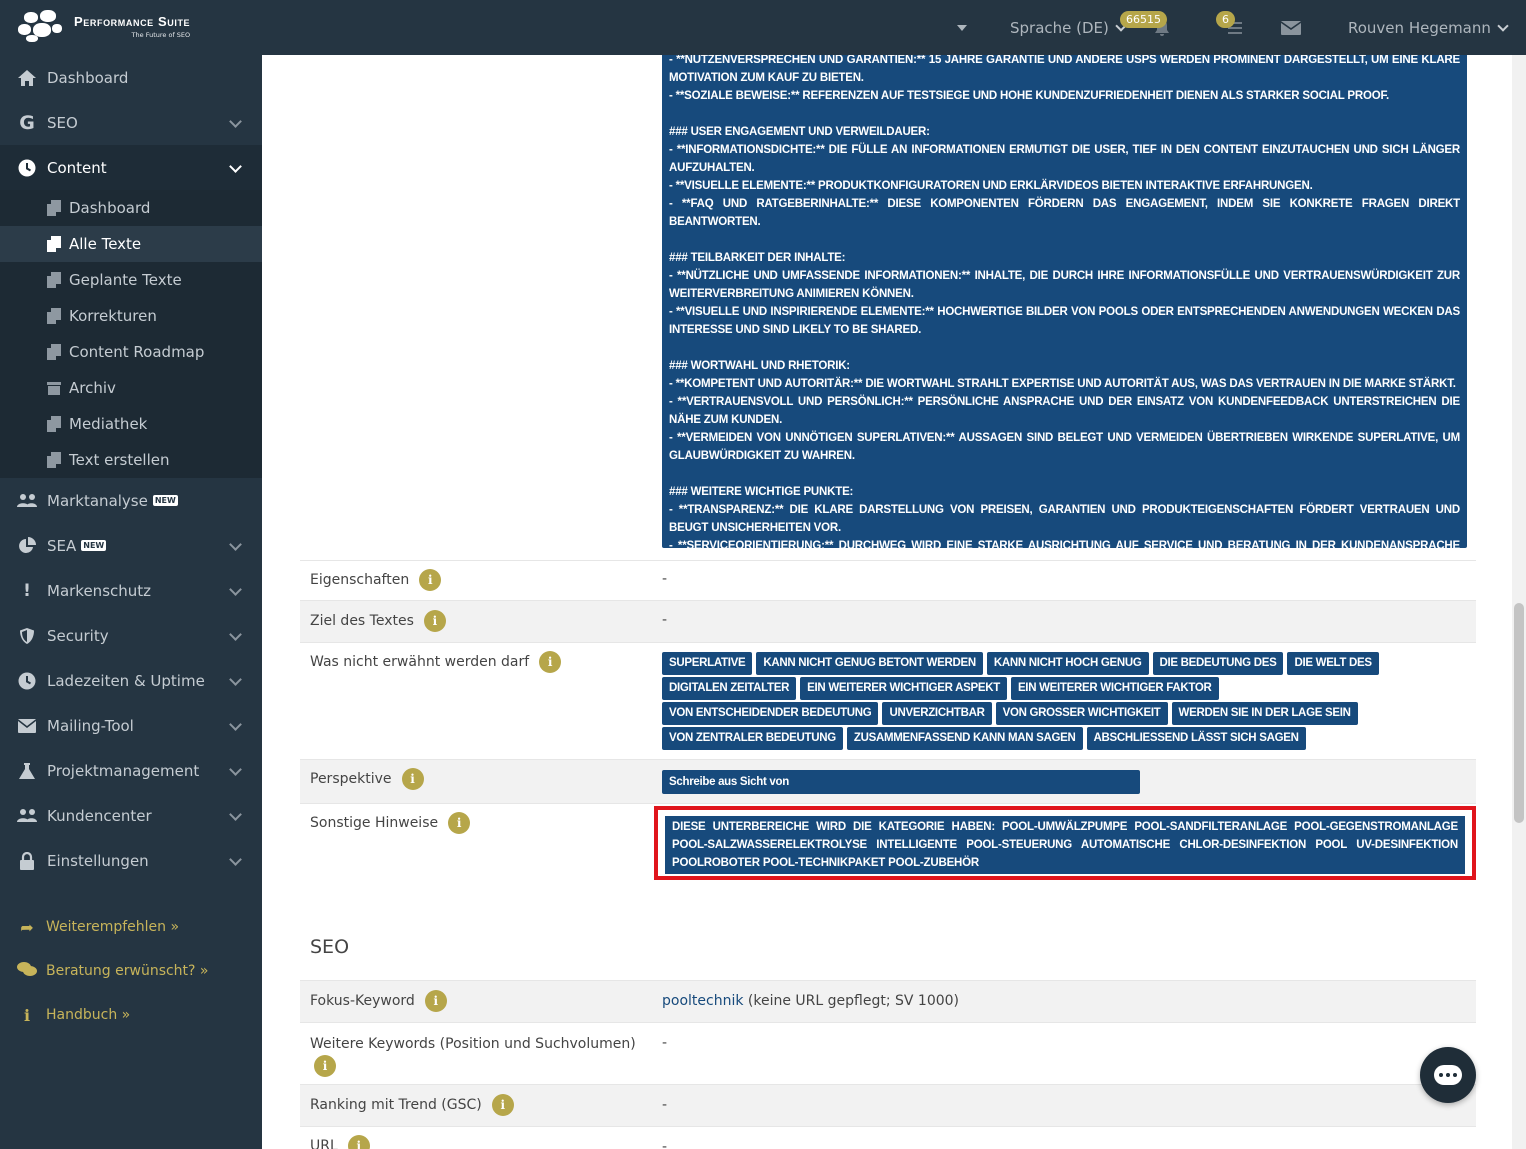  I want to click on table-row: Ziel des Textes i -, so click(888, 621).